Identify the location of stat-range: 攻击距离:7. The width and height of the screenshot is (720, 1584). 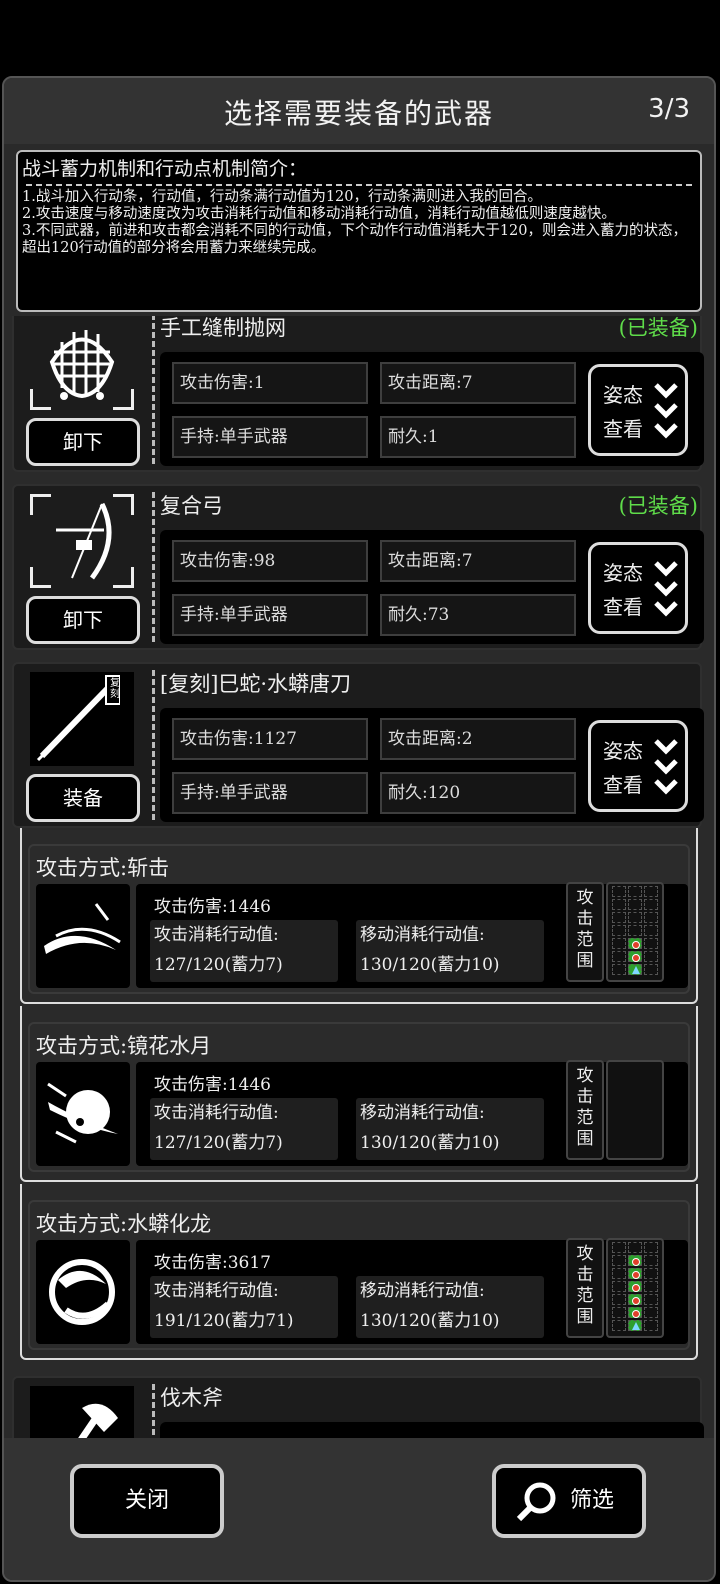
(478, 383).